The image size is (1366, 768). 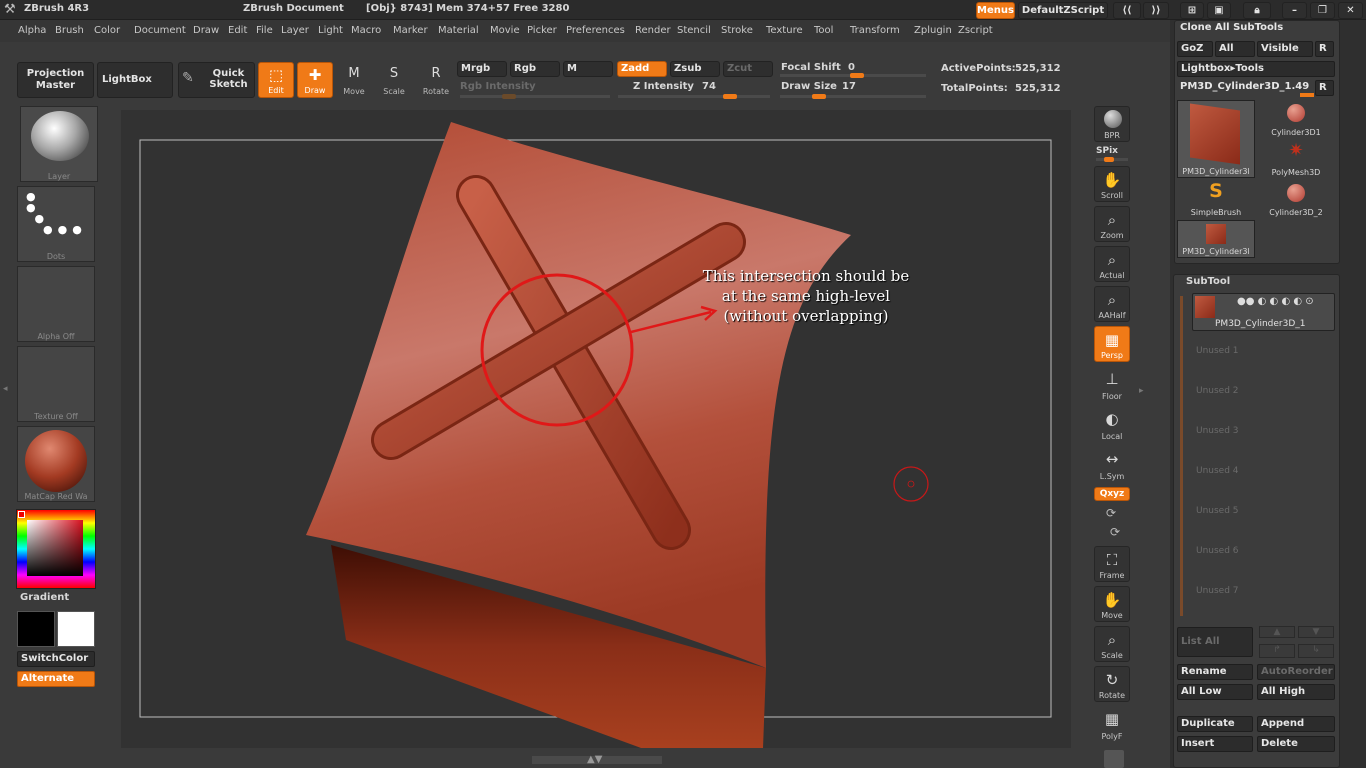 I want to click on duplicate-button: Duplicate, so click(x=1215, y=724).